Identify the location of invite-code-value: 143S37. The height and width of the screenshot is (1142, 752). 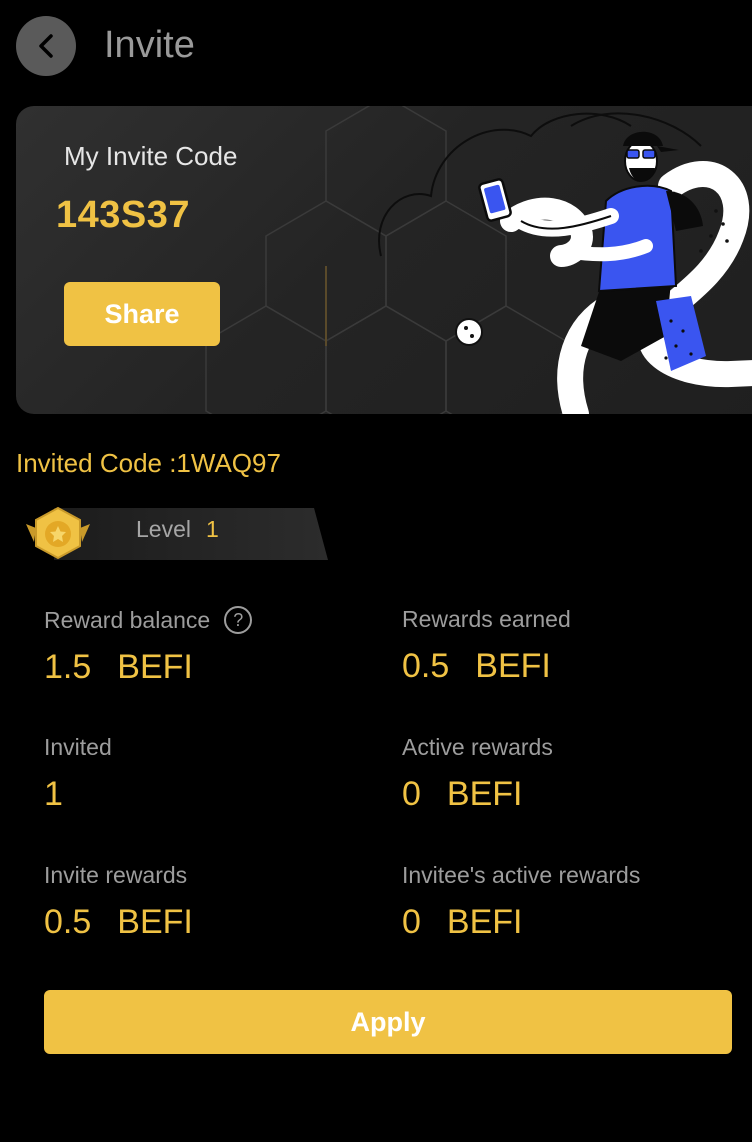
(123, 215).